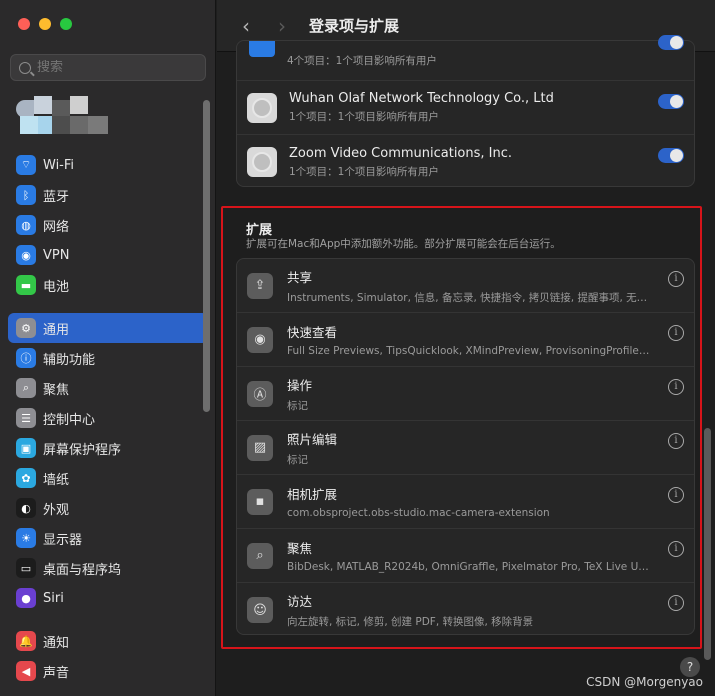 This screenshot has width=715, height=696. I want to click on sidebar-item-sound: ◀ 声音, so click(108, 671).